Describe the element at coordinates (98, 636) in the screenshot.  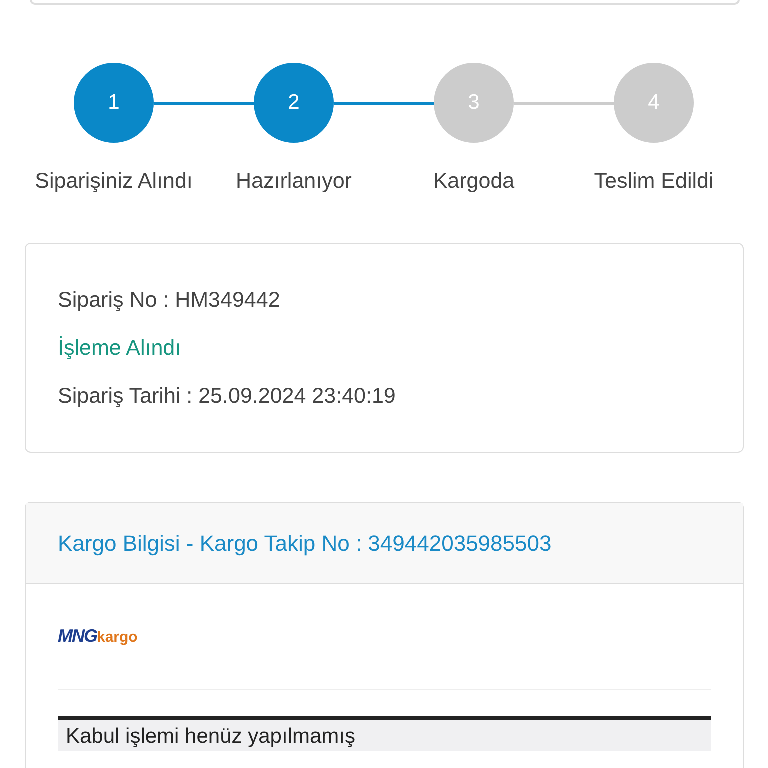
I see `carrier-logo: MNGkargo` at that location.